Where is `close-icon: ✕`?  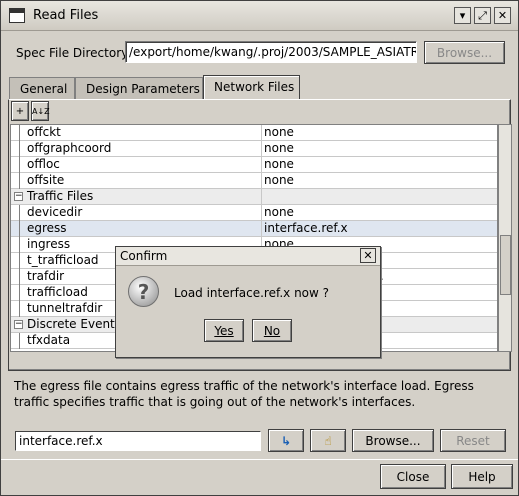 close-icon: ✕ is located at coordinates (502, 15).